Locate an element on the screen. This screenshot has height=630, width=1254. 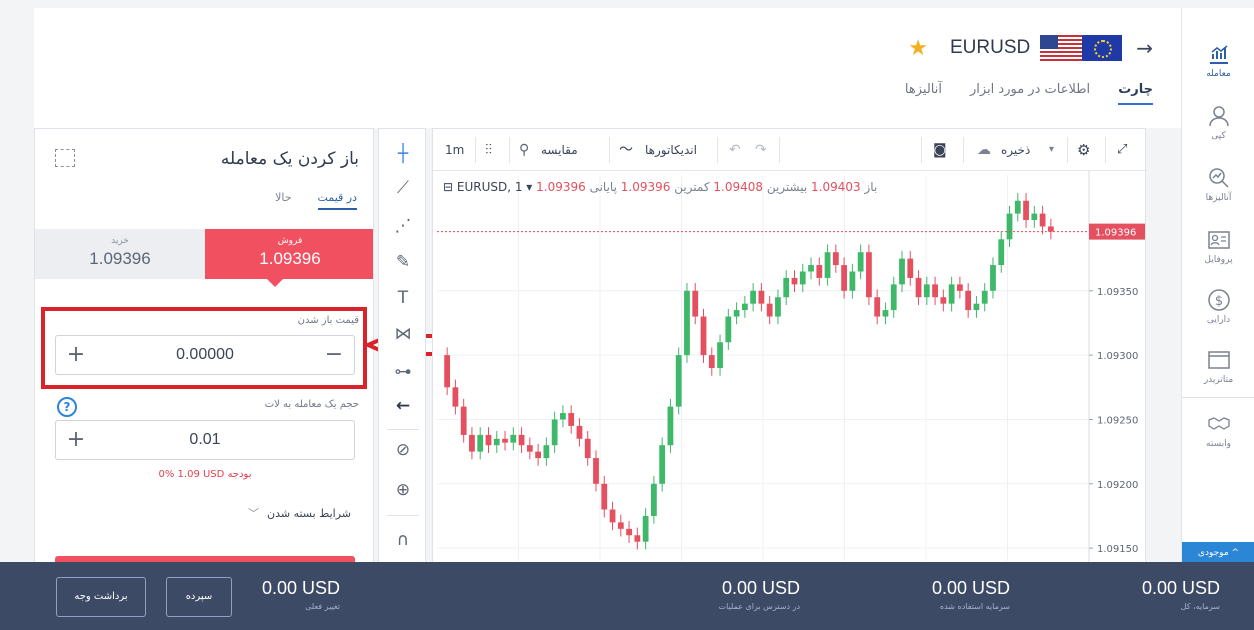
sidebar-label: پروفایل is located at coordinates (1218, 260).